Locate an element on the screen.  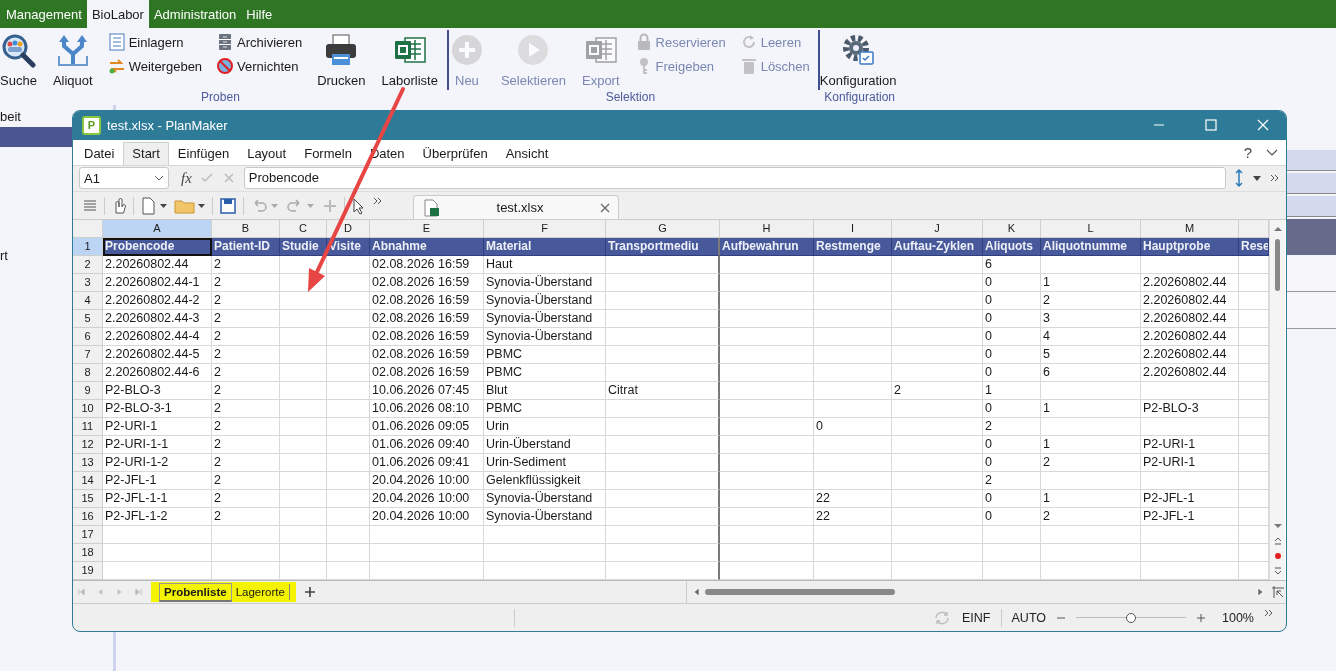
maximize-icon is located at coordinates (1211, 125).